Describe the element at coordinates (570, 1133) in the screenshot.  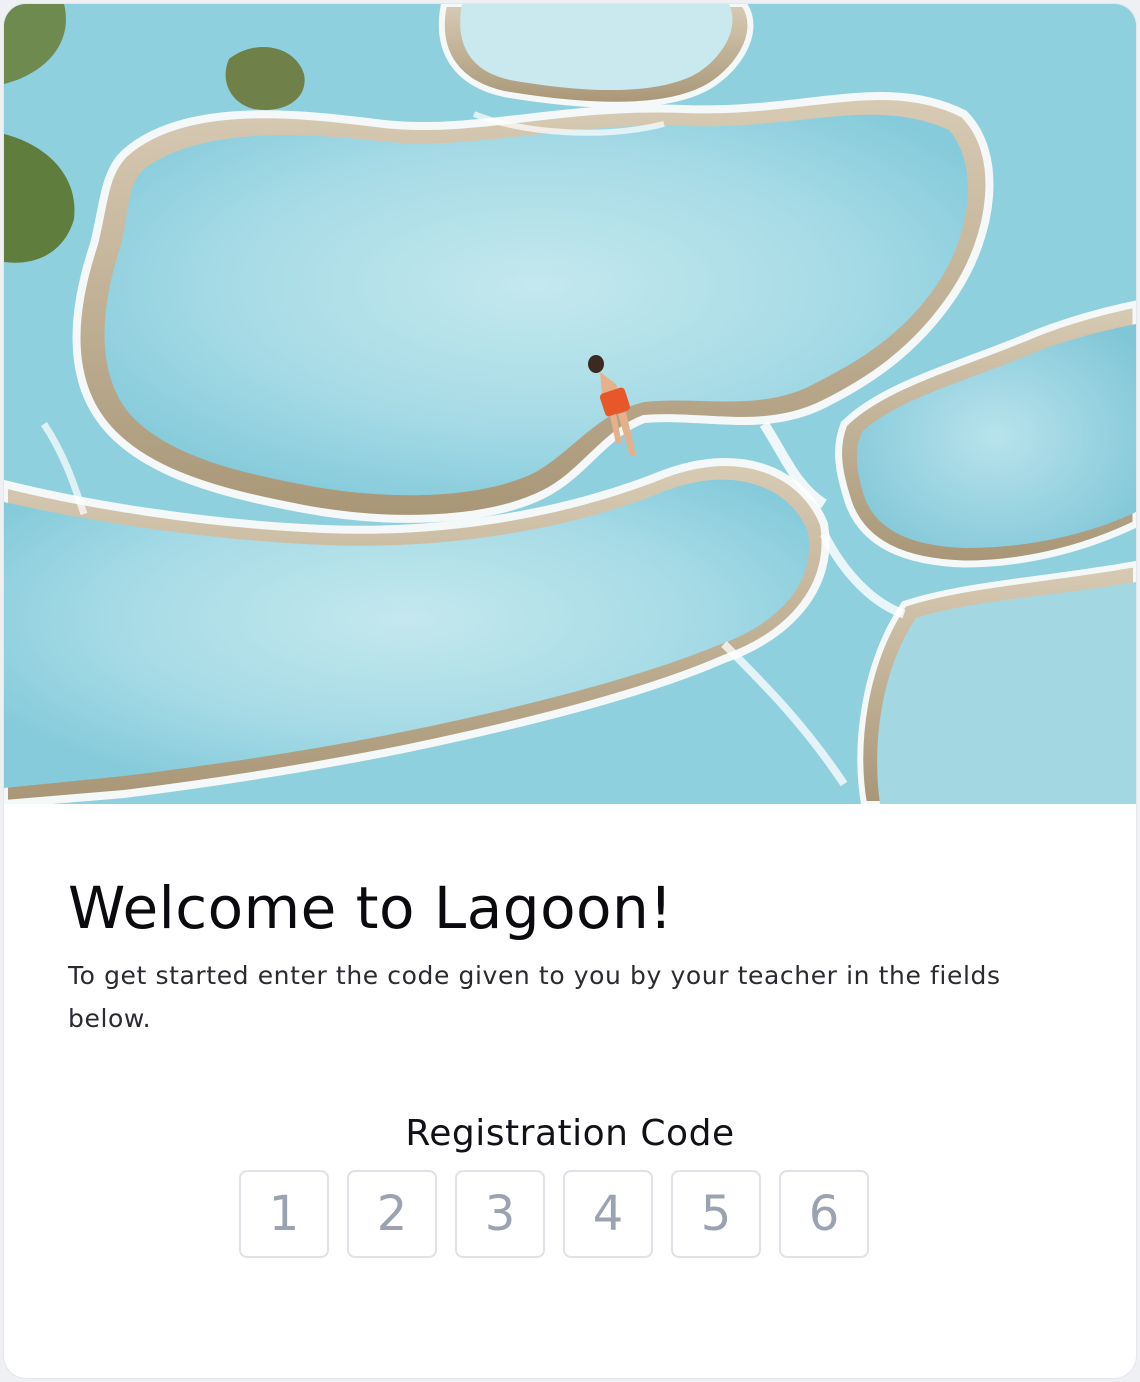
I see `registration-code-label: Registration Code` at that location.